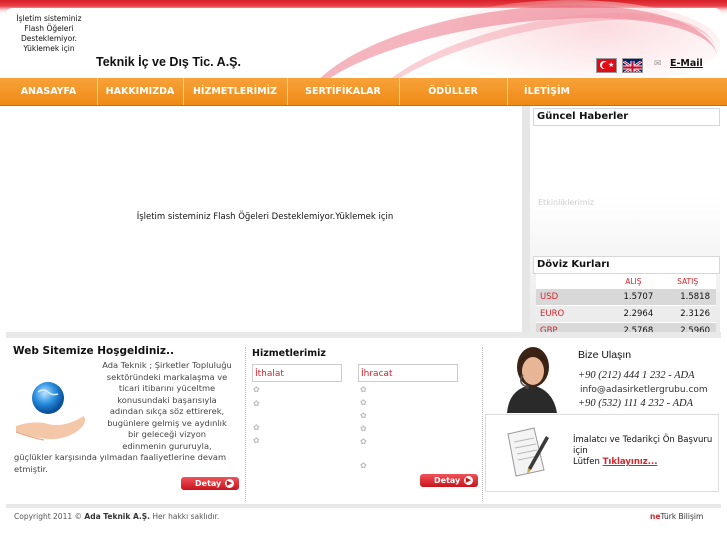 The width and height of the screenshot is (727, 545). What do you see at coordinates (626, 265) in the screenshot?
I see `currency-title: Döviz Kurları` at bounding box center [626, 265].